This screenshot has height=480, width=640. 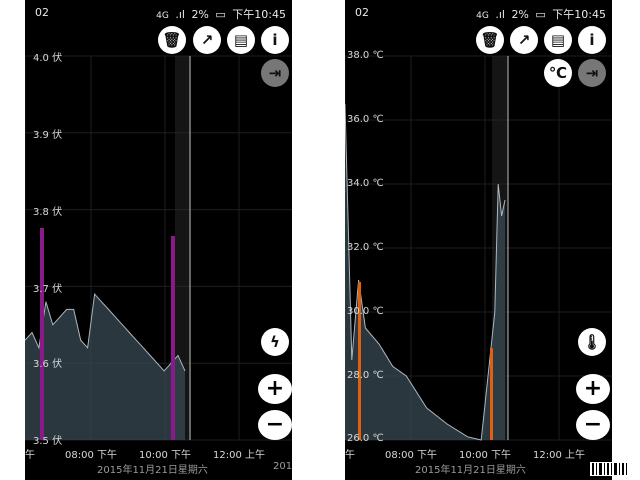 I want to click on y-tick: 36.0 ℃, so click(x=365, y=119).